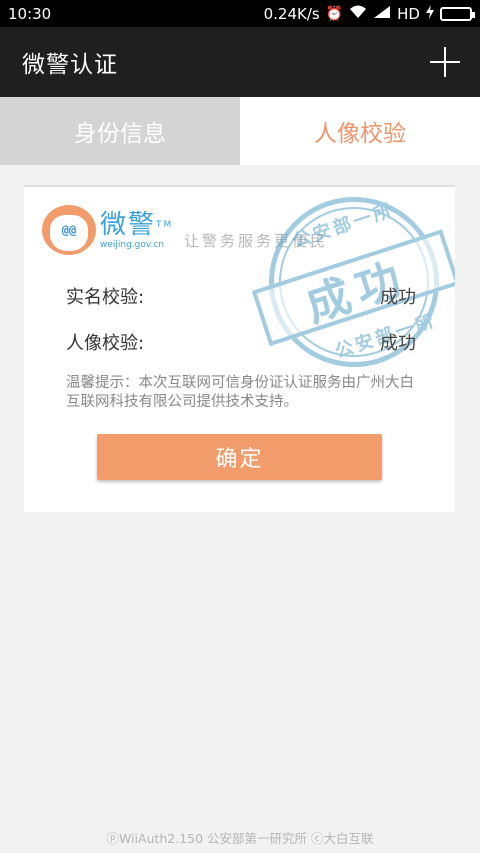  What do you see at coordinates (358, 14) in the screenshot?
I see `wifi-icon` at bounding box center [358, 14].